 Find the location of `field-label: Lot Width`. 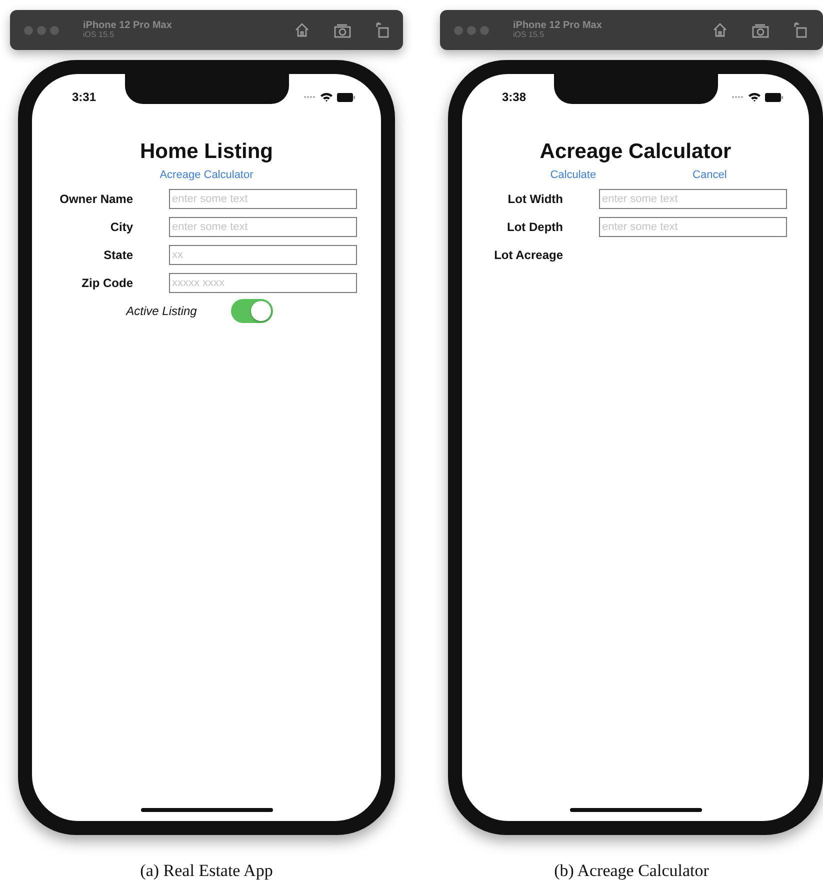

field-label: Lot Width is located at coordinates (534, 199).